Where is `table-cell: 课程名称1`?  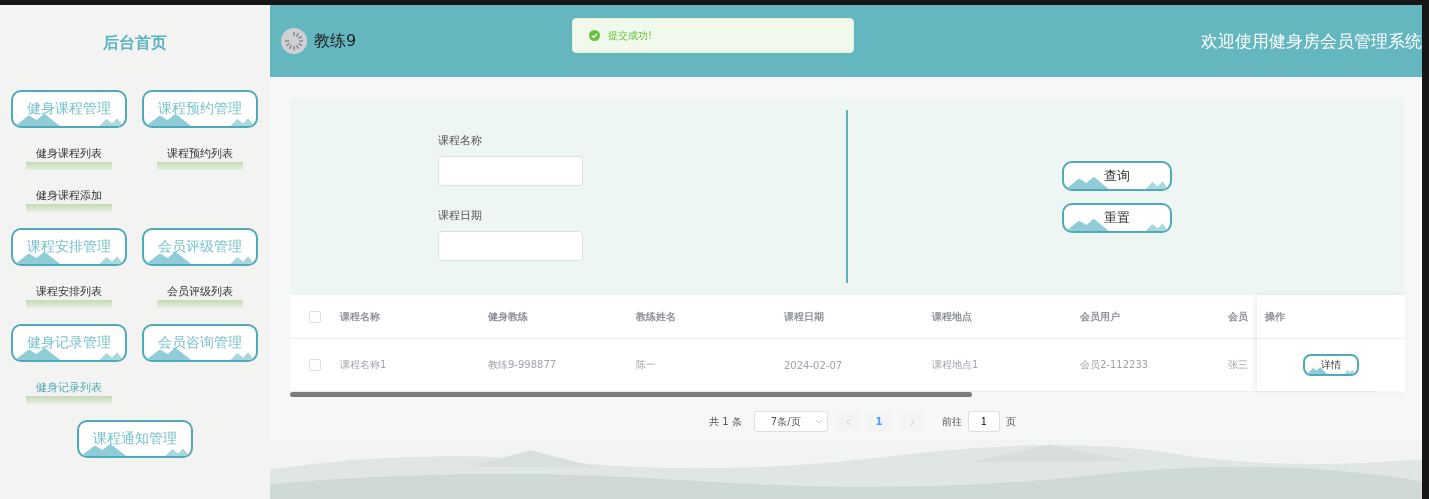
table-cell: 课程名称1 is located at coordinates (363, 364).